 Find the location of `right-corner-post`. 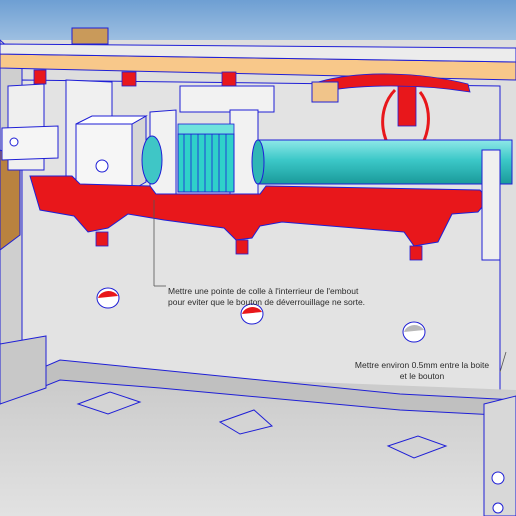

right-corner-post is located at coordinates (499, 455).